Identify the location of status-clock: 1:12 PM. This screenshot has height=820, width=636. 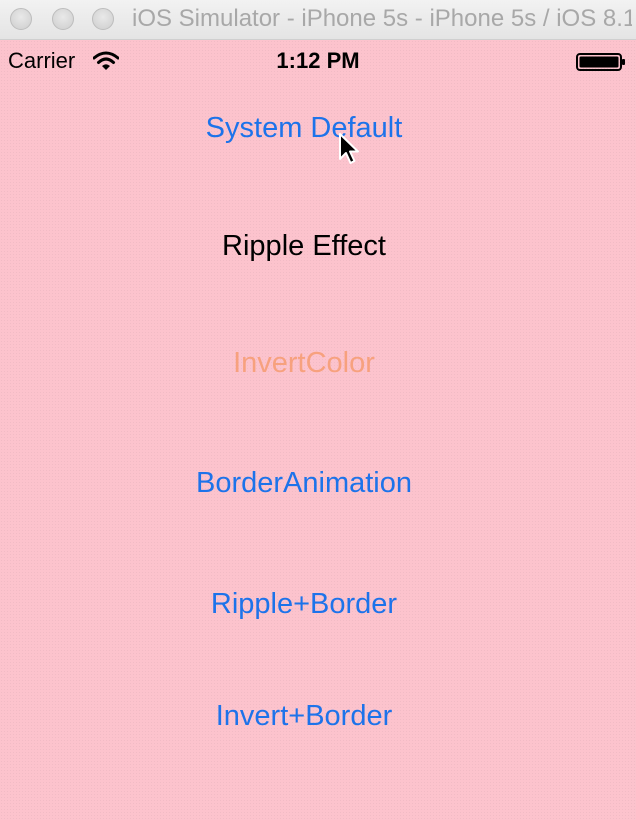
(318, 60).